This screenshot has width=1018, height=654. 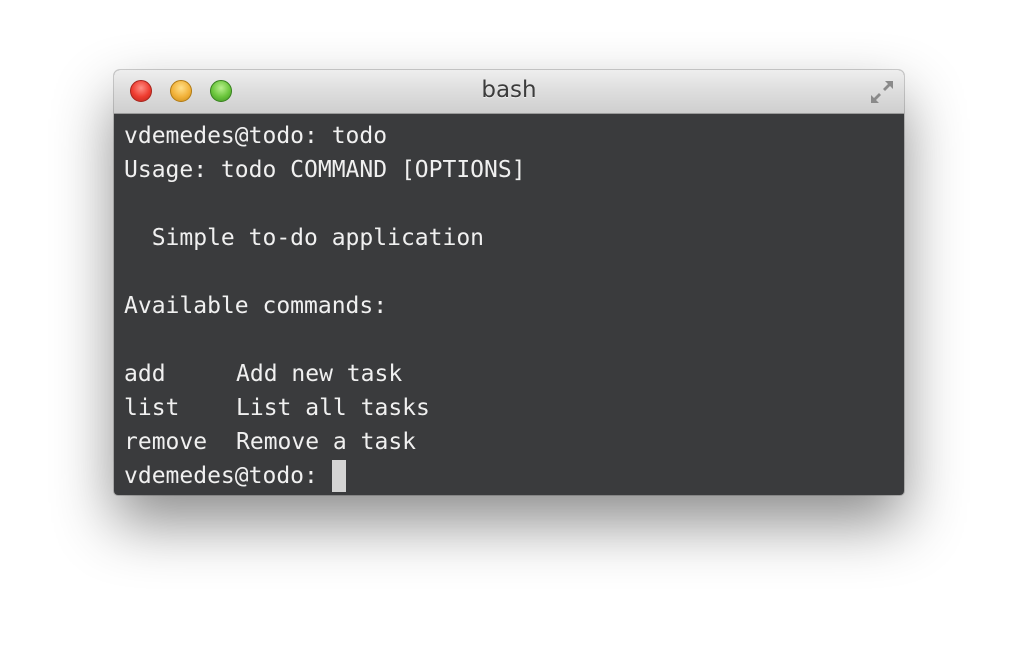 I want to click on command-description: Remove a task, so click(x=326, y=442).